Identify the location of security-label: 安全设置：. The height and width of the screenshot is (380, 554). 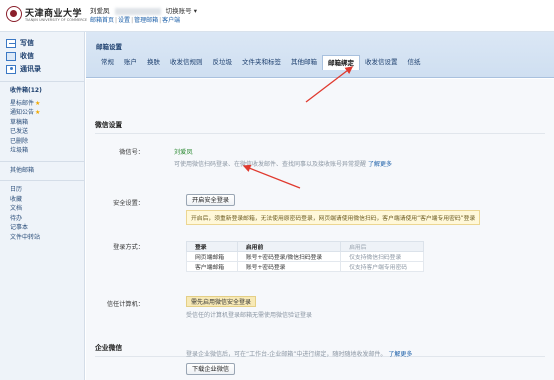
(128, 203).